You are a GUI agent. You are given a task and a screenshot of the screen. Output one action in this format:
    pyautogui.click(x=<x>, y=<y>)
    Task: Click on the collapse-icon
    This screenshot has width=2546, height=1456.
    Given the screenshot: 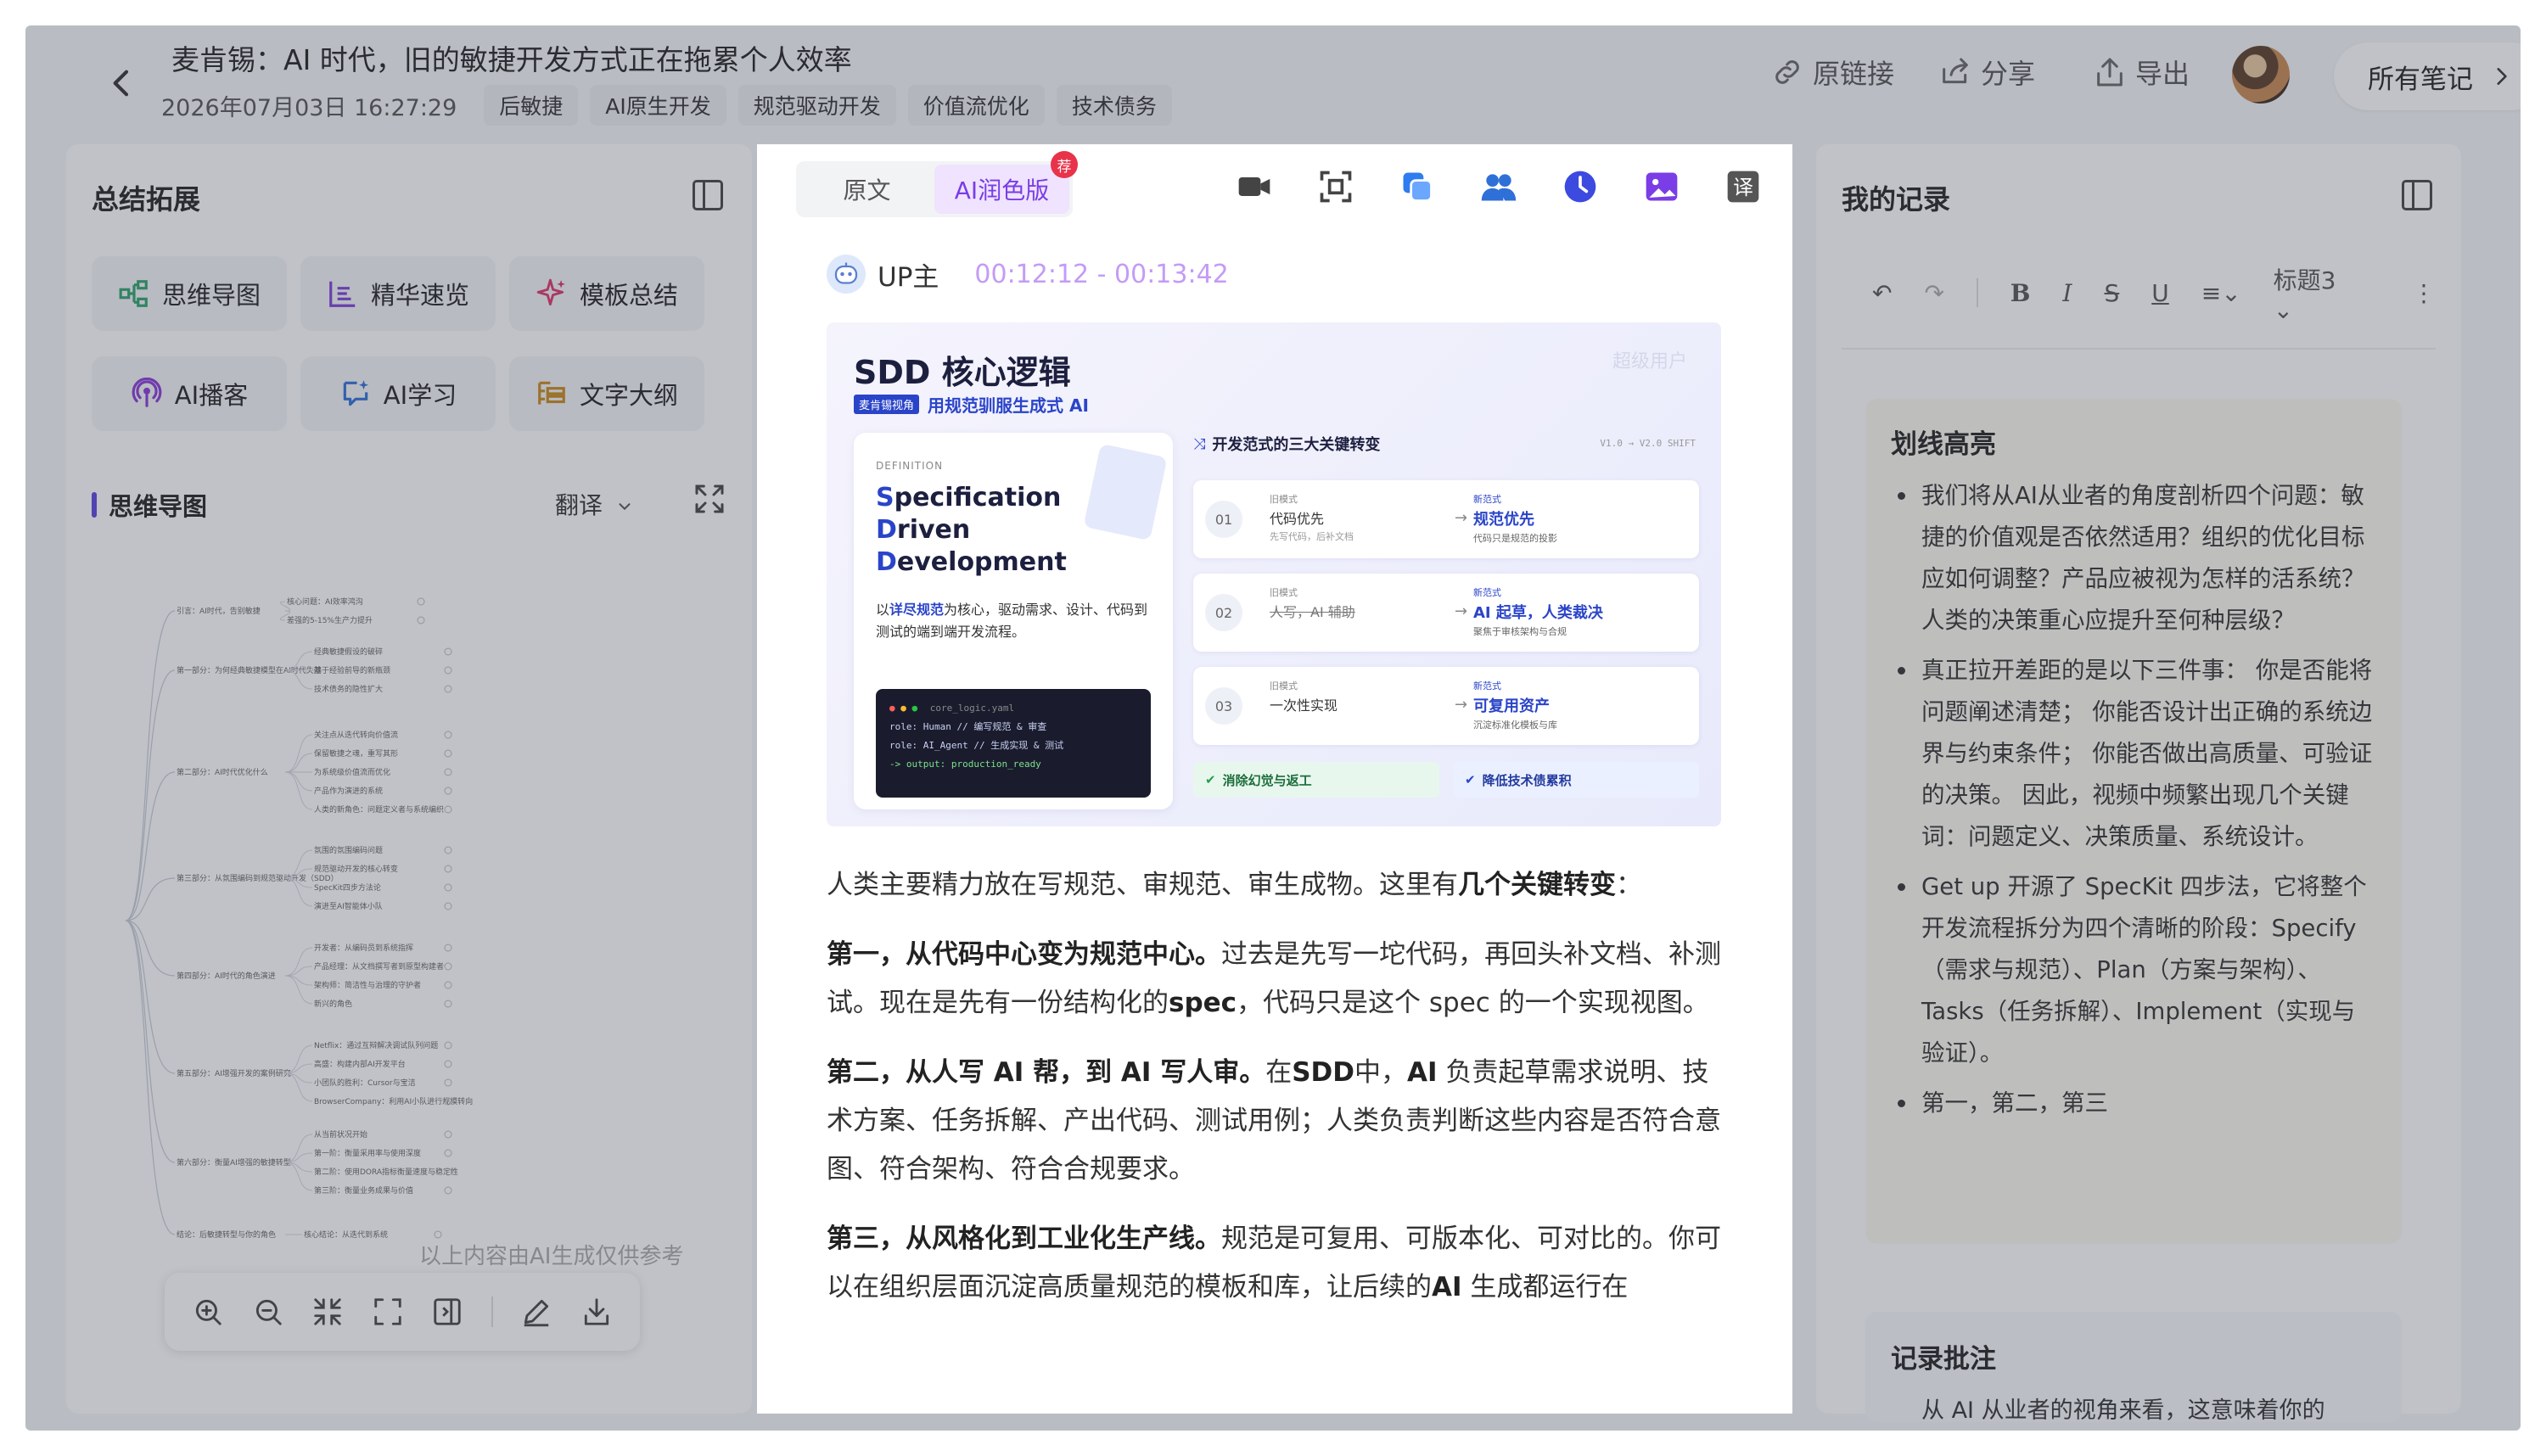 What is the action you would take?
    pyautogui.click(x=327, y=1312)
    